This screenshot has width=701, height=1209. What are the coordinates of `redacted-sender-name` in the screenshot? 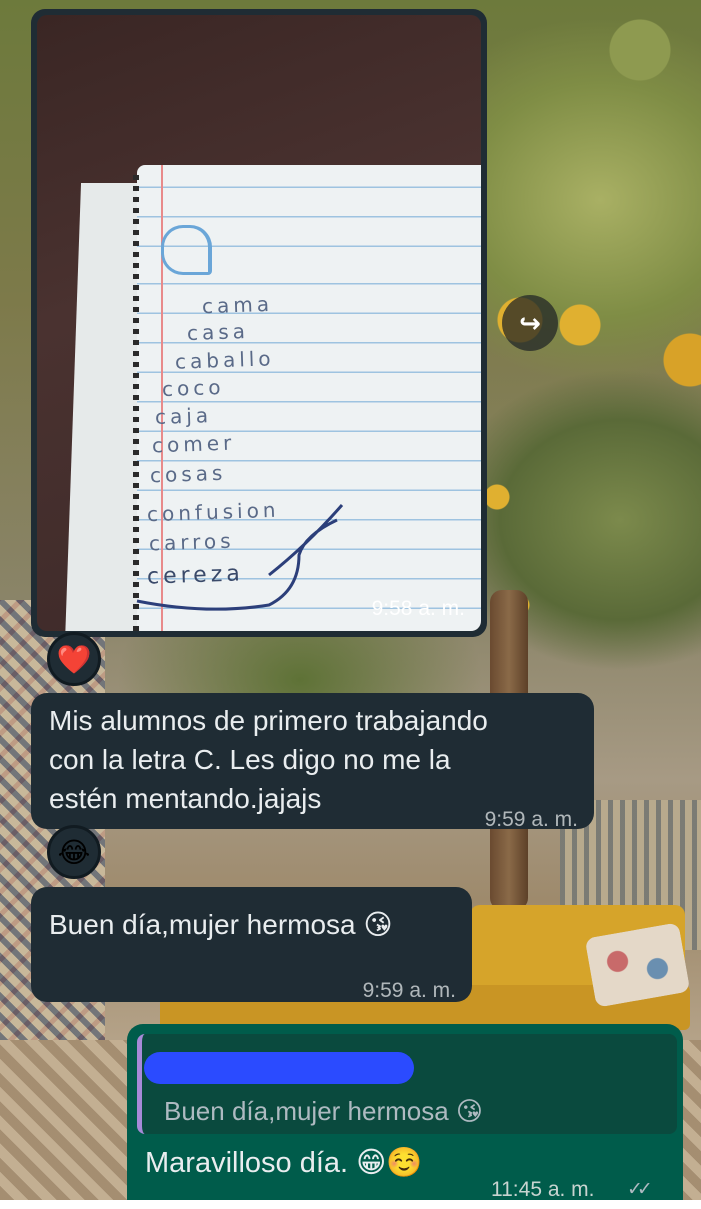 It's located at (279, 1068).